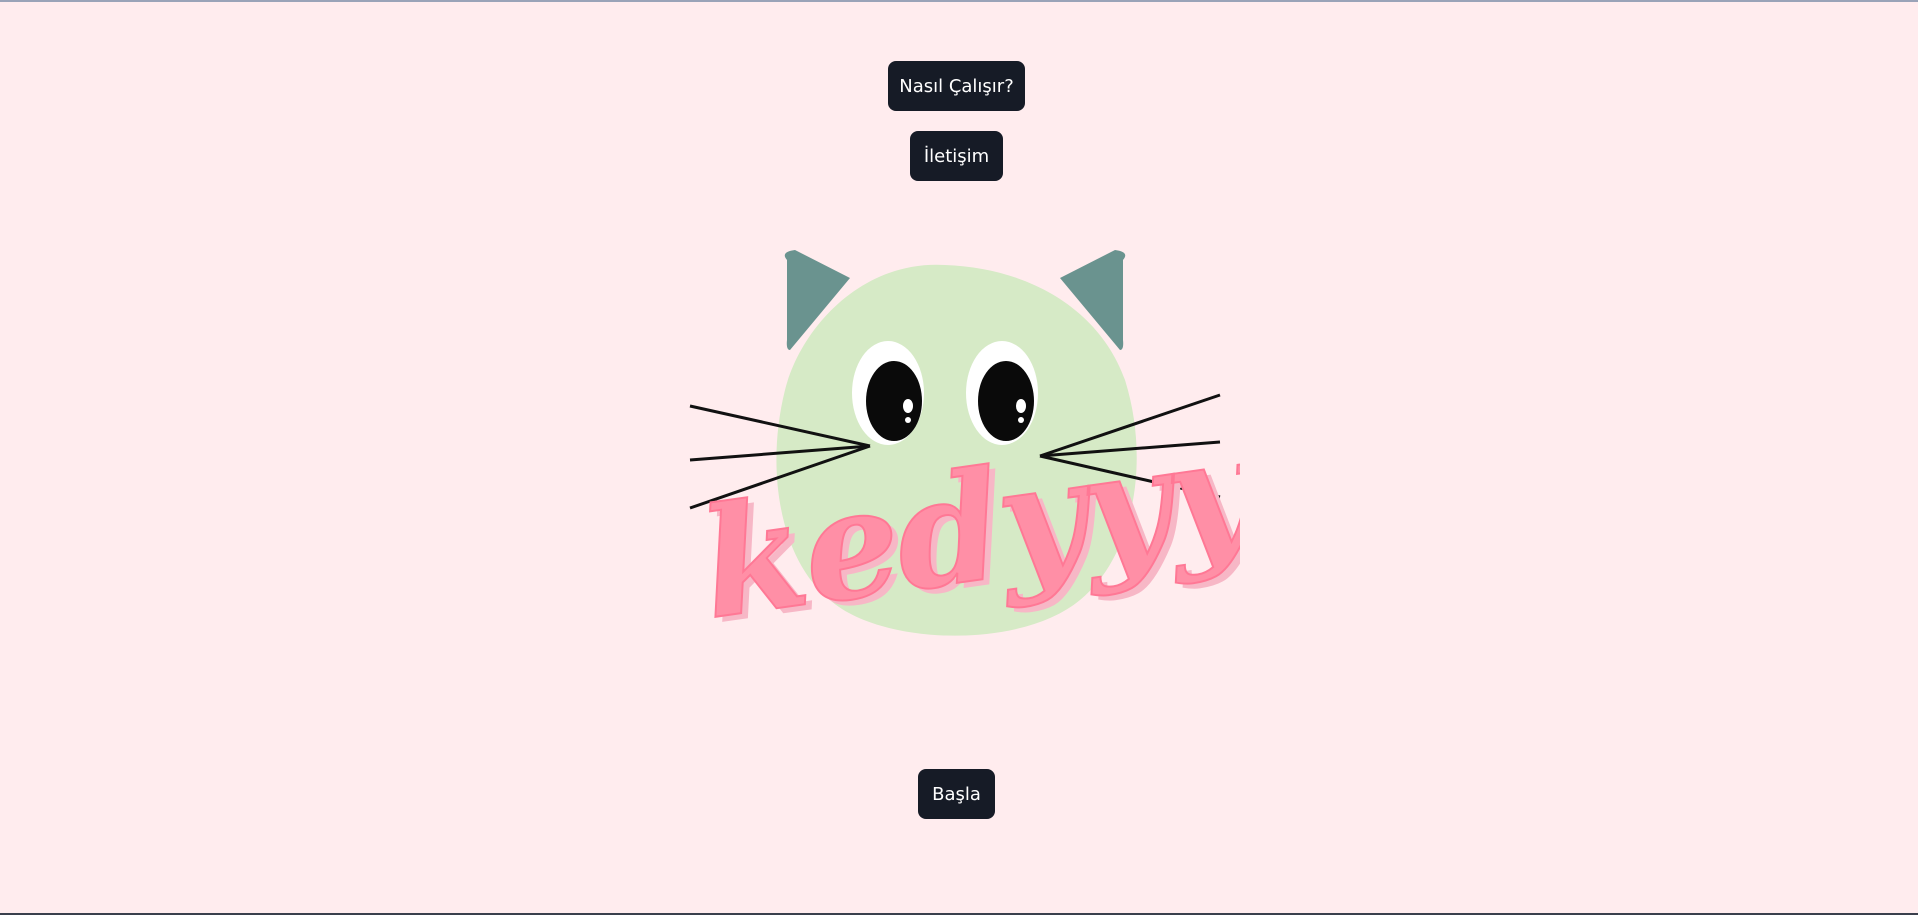 The image size is (1918, 915). Describe the element at coordinates (1006, 401) in the screenshot. I see `cat-right-pupil` at that location.